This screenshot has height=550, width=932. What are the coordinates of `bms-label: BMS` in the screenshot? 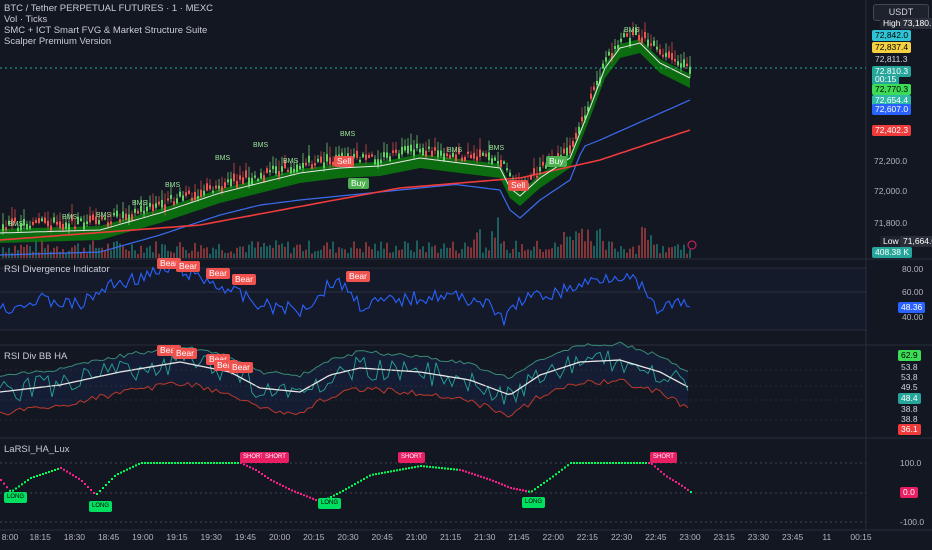 It's located at (104, 215).